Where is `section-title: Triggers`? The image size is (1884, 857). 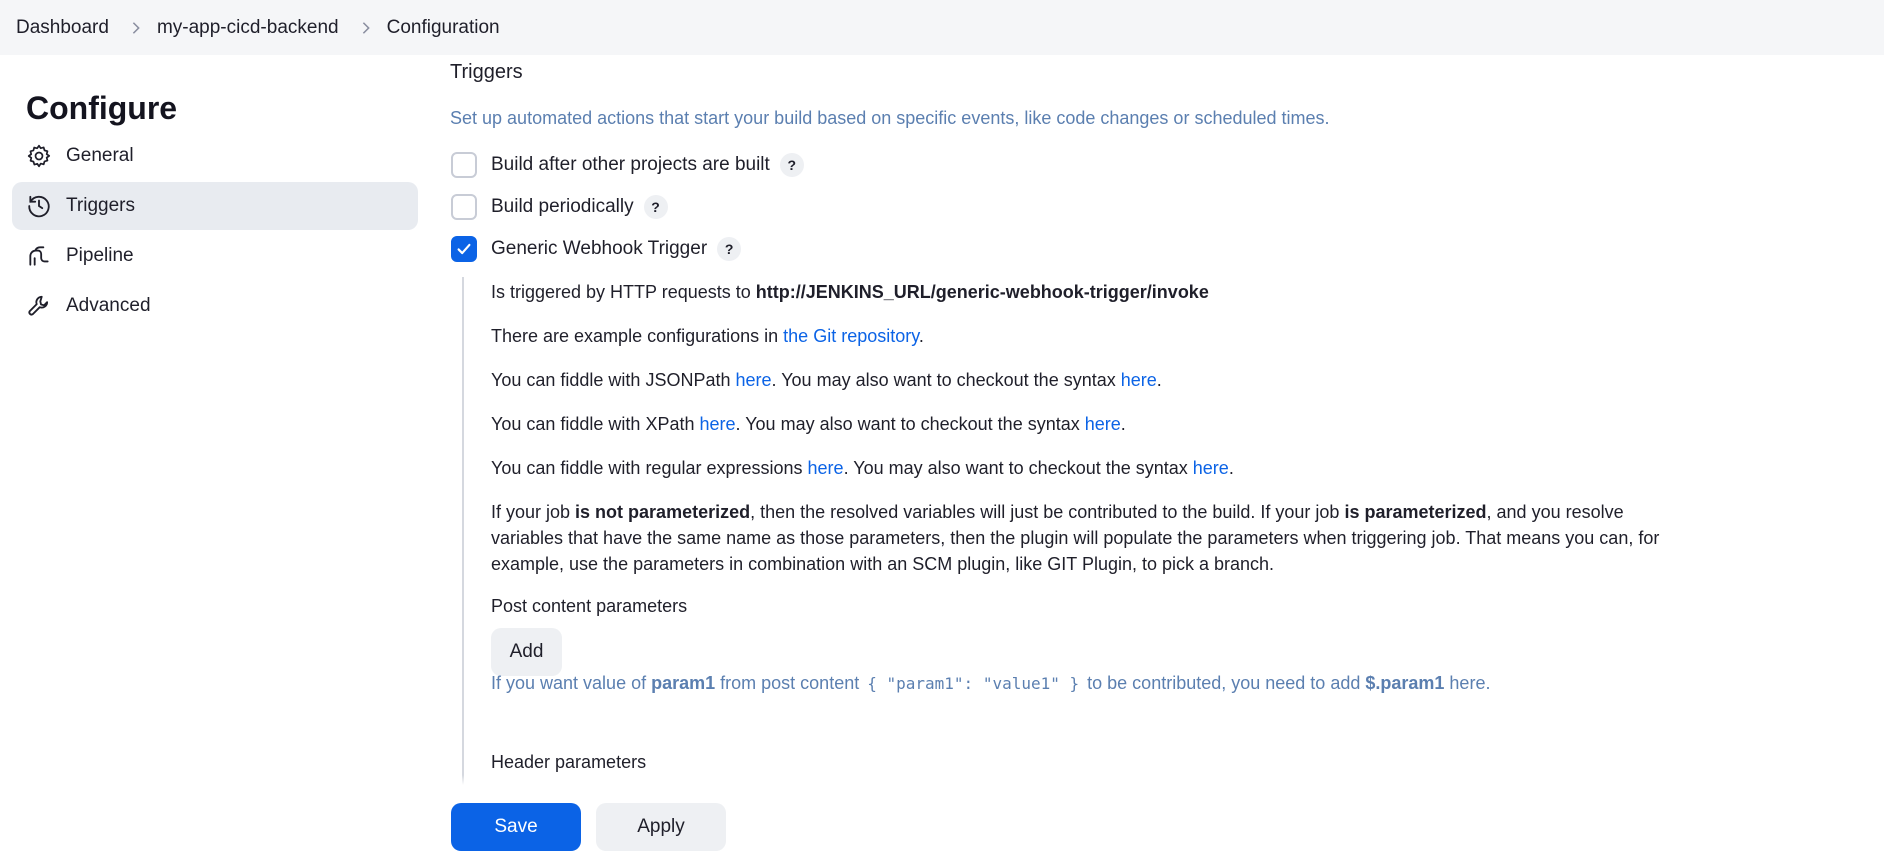
section-title: Triggers is located at coordinates (486, 72).